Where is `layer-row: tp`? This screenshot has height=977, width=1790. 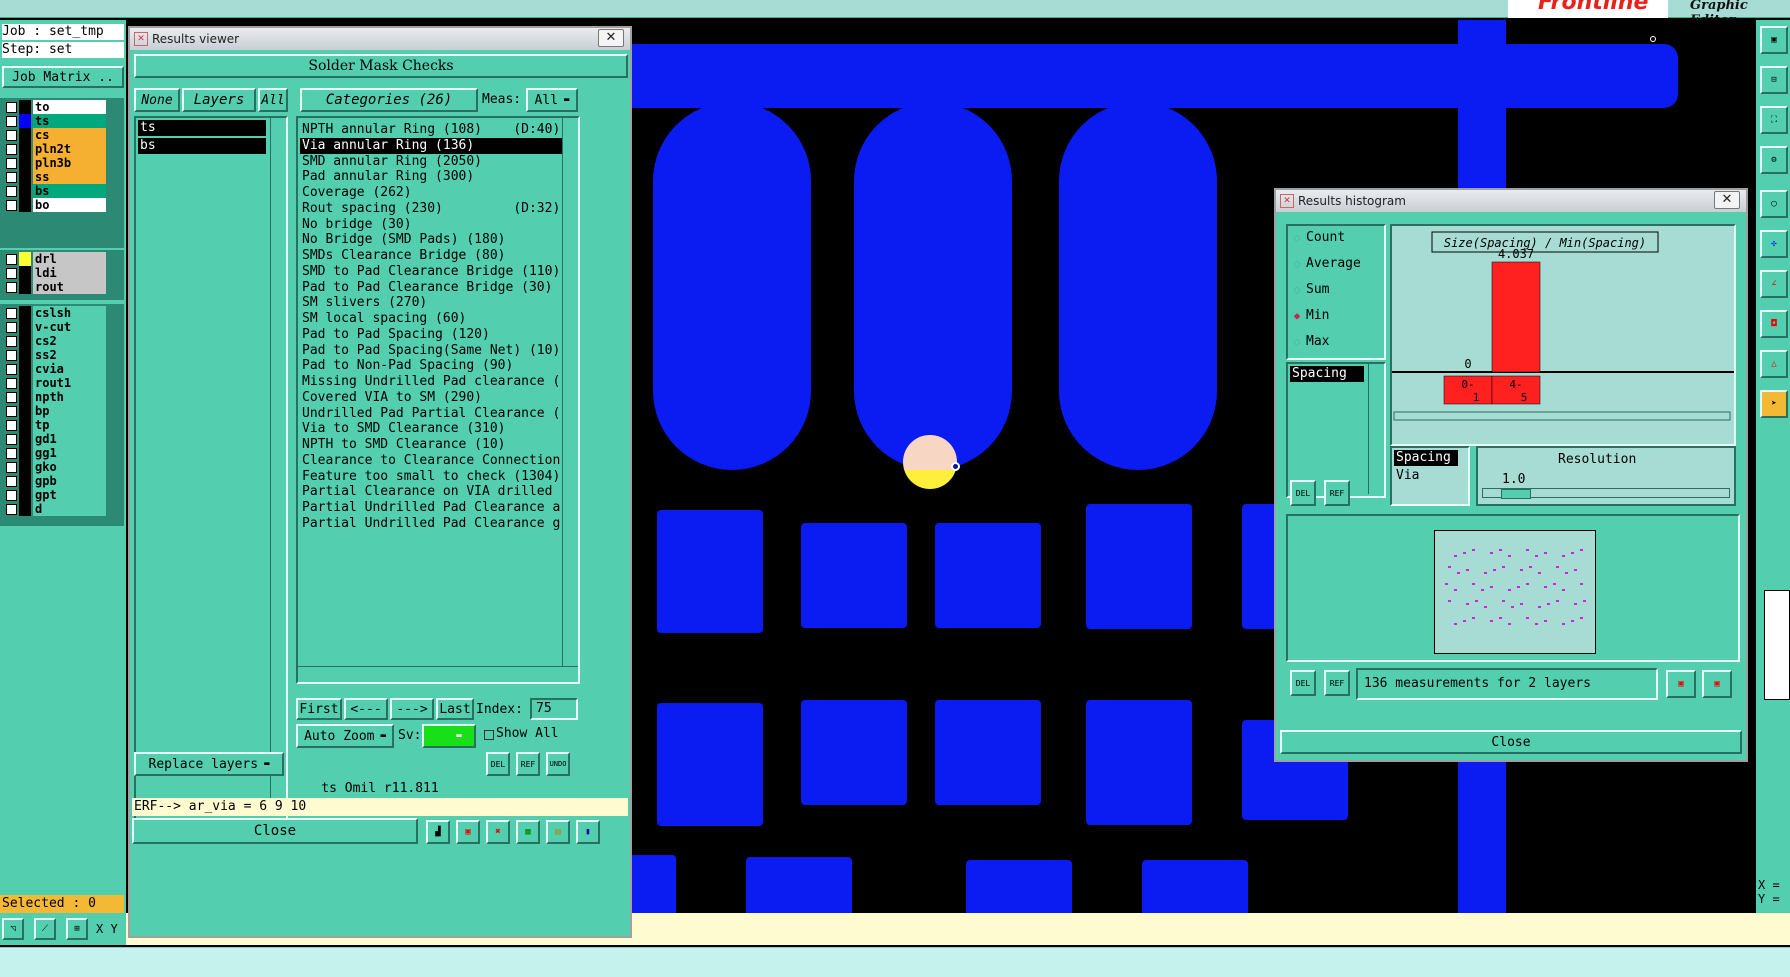
layer-row: tp is located at coordinates (54, 425).